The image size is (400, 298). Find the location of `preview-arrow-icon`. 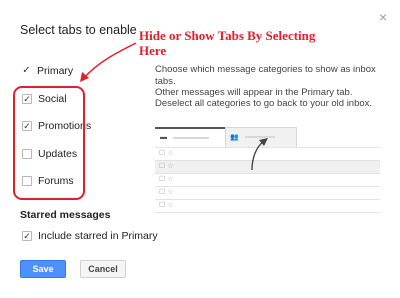

preview-arrow-icon is located at coordinates (259, 154).